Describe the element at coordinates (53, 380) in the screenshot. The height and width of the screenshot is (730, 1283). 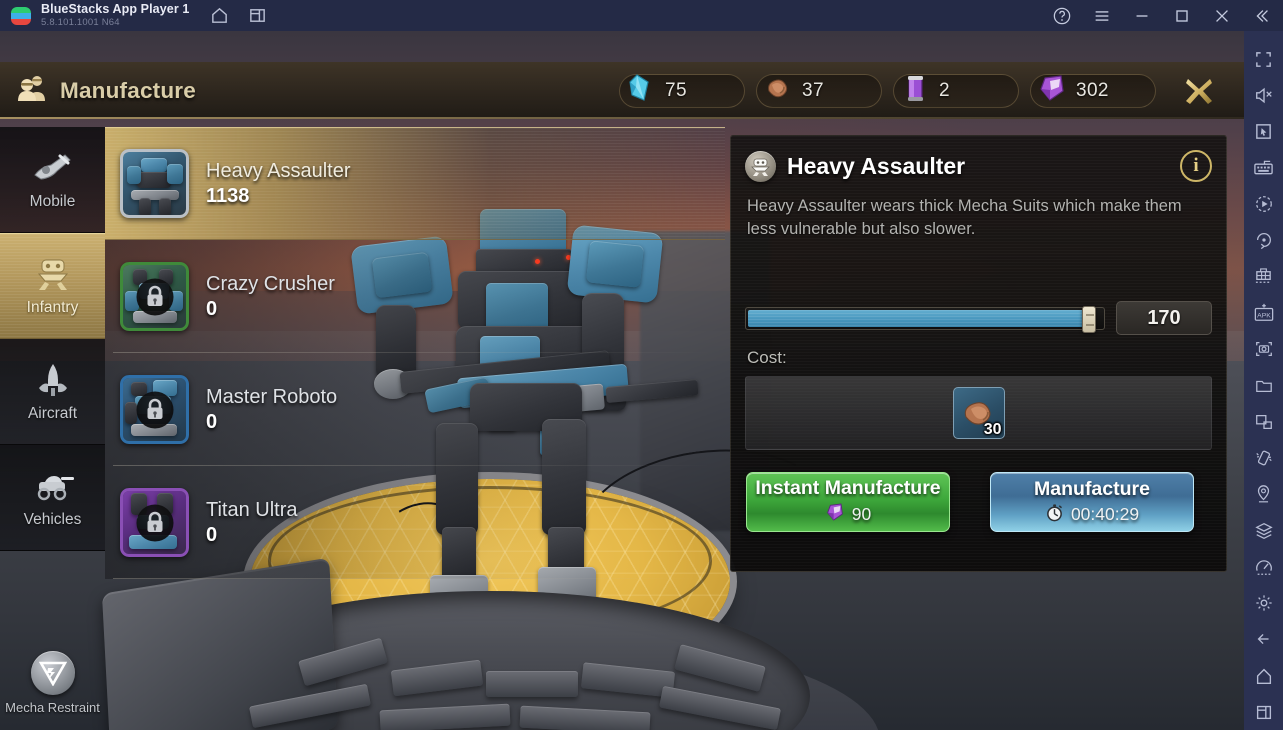
I see `aircraft-icon` at that location.